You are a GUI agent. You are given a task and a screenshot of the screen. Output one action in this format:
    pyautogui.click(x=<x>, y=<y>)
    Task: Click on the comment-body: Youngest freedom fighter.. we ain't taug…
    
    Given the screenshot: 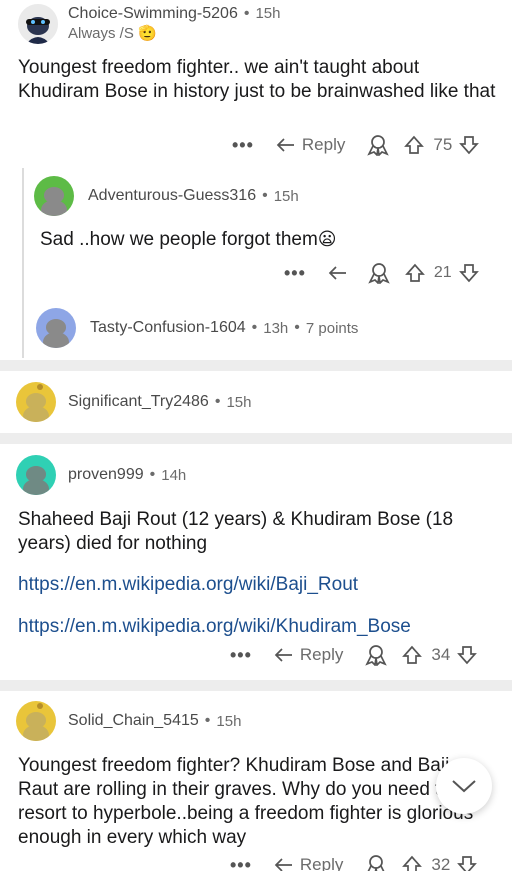 What is the action you would take?
    pyautogui.click(x=257, y=79)
    